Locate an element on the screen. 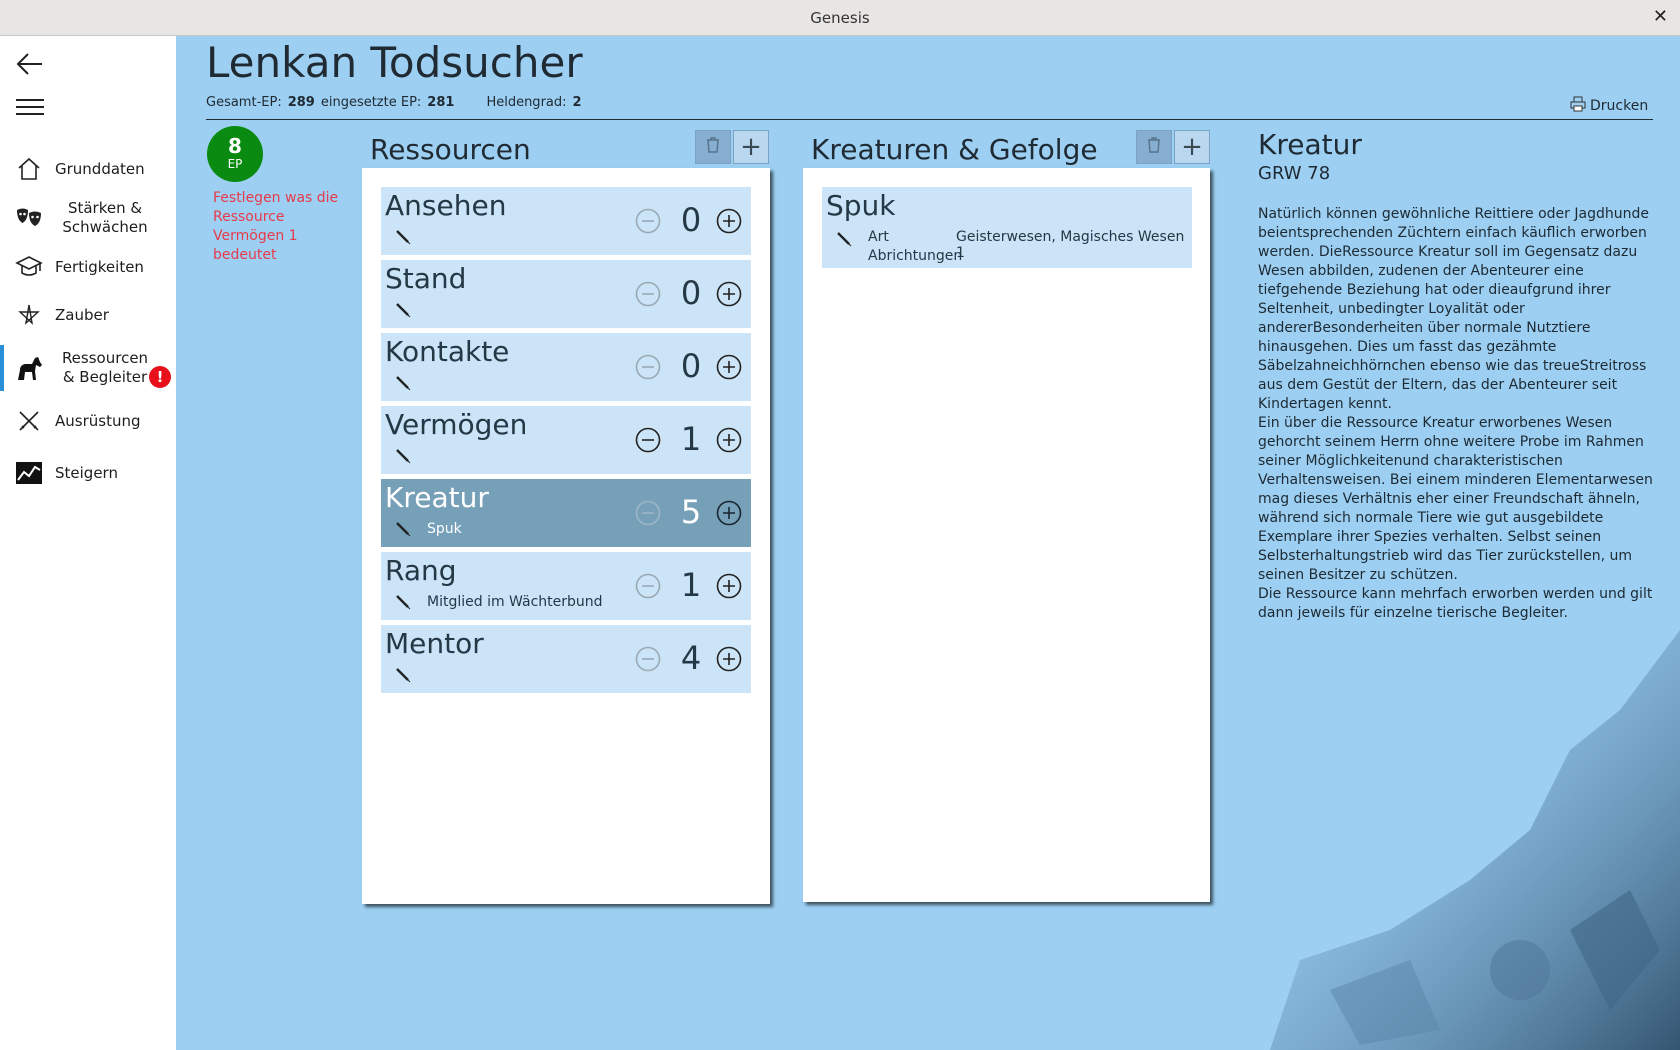  gesamt-ep-value: 289 is located at coordinates (301, 102).